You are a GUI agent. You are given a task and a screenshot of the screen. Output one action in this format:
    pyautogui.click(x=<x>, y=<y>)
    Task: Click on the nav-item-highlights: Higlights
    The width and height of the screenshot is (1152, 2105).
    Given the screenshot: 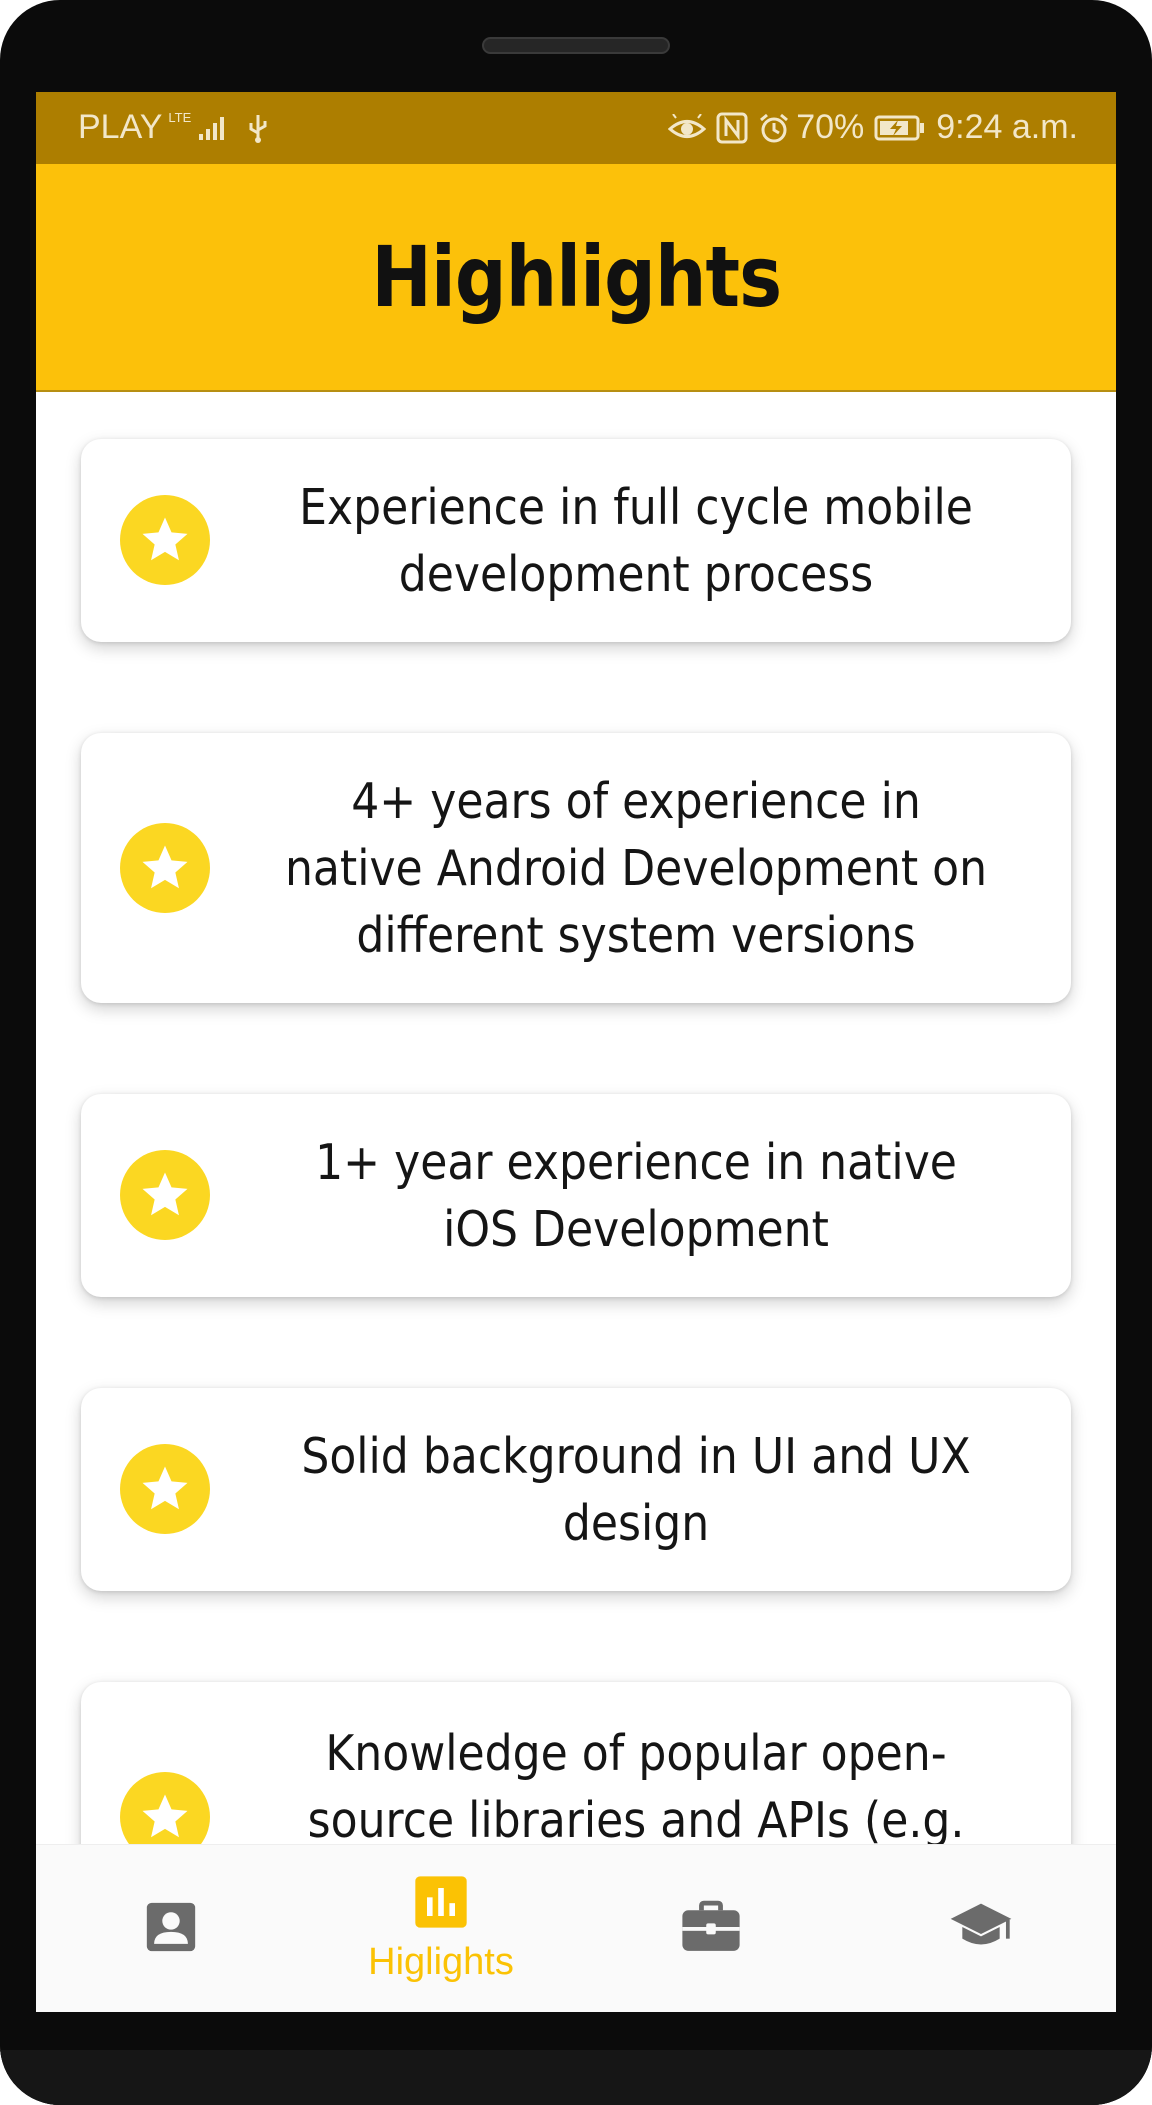 What is the action you would take?
    pyautogui.click(x=441, y=1928)
    